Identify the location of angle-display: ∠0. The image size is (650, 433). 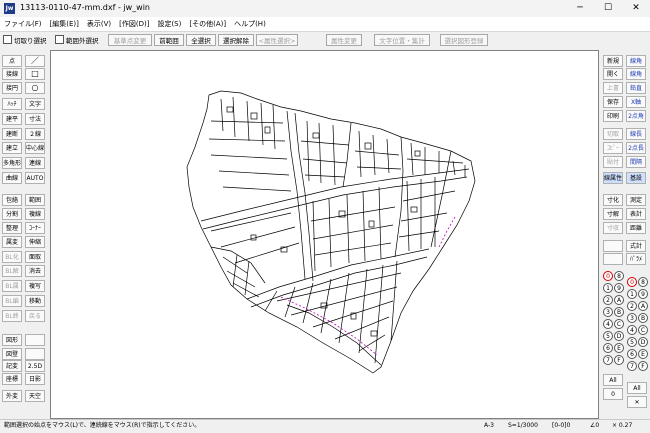
(594, 426).